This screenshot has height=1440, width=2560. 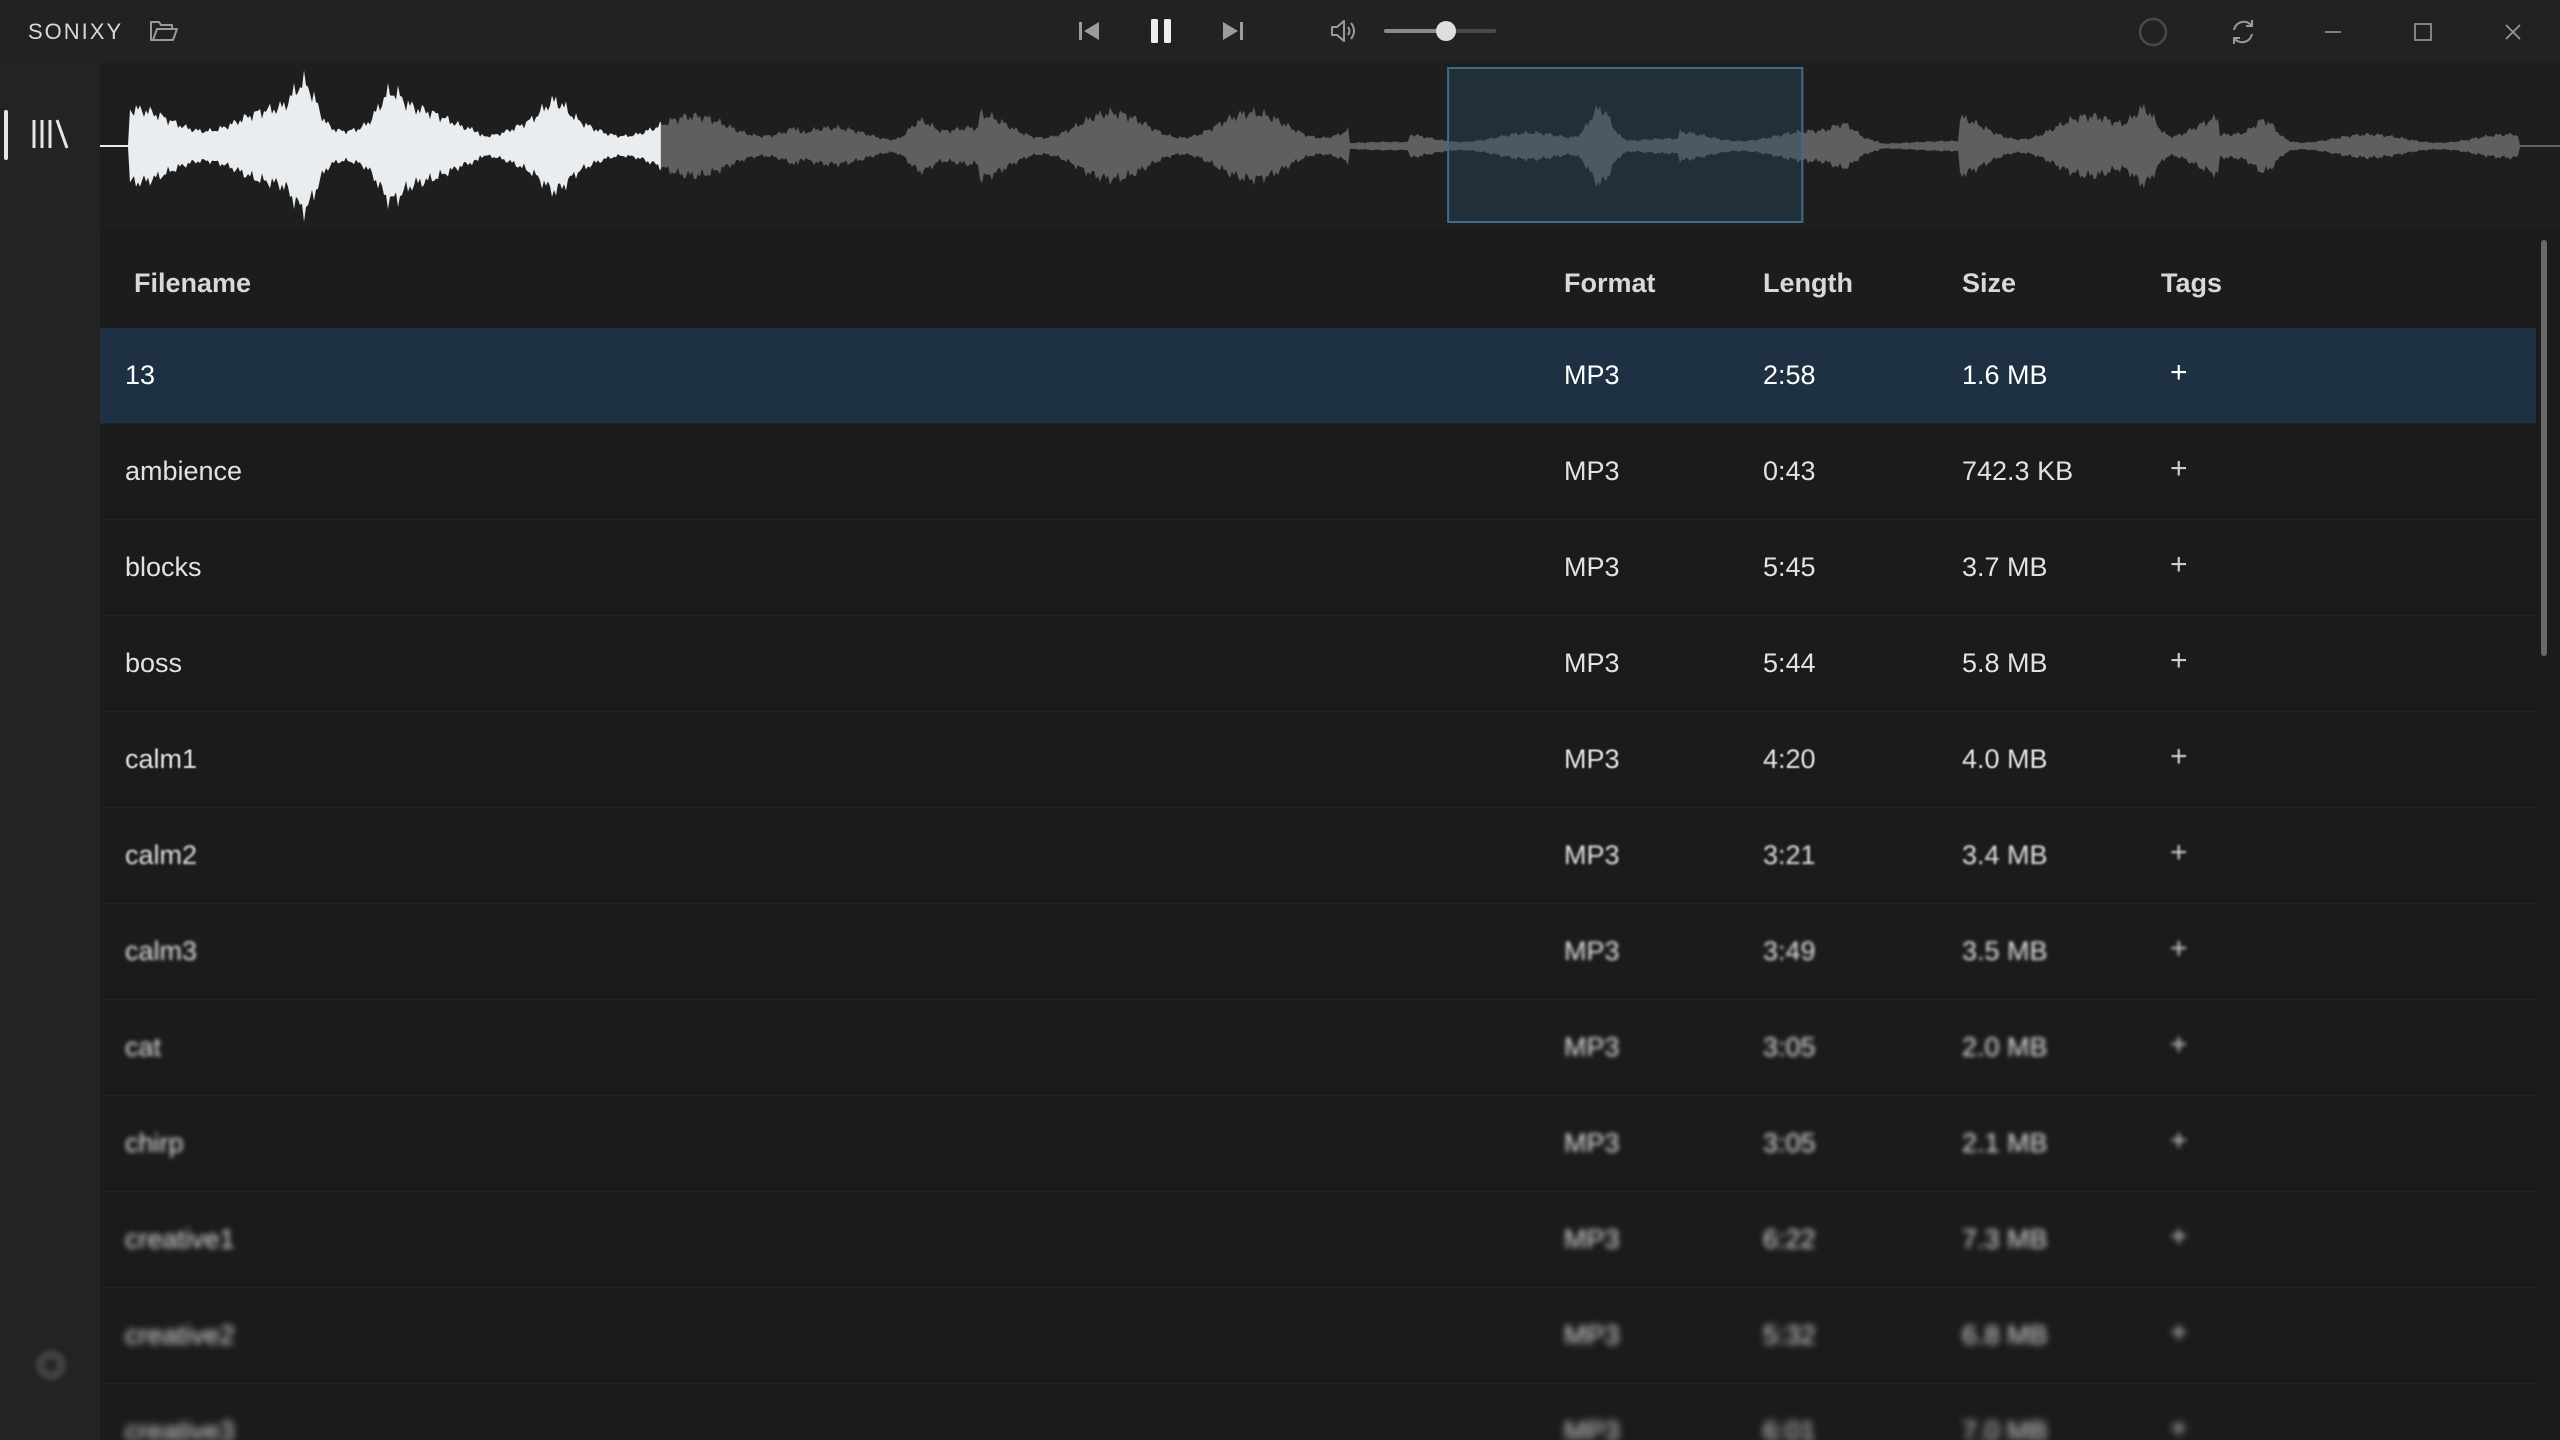 I want to click on table-header: Filename Format Length Size Tags, so click(x=1318, y=279).